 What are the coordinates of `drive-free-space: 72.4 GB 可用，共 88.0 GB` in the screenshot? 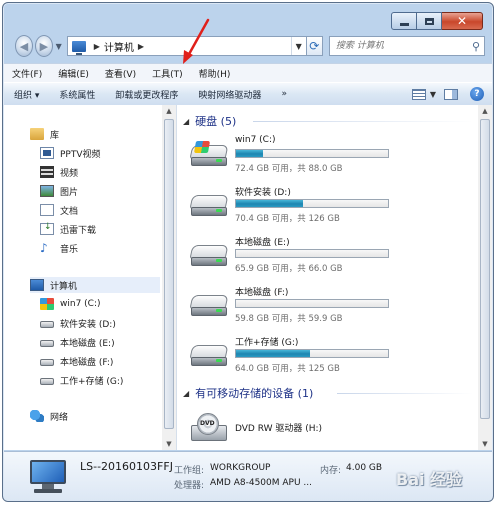 It's located at (289, 169).